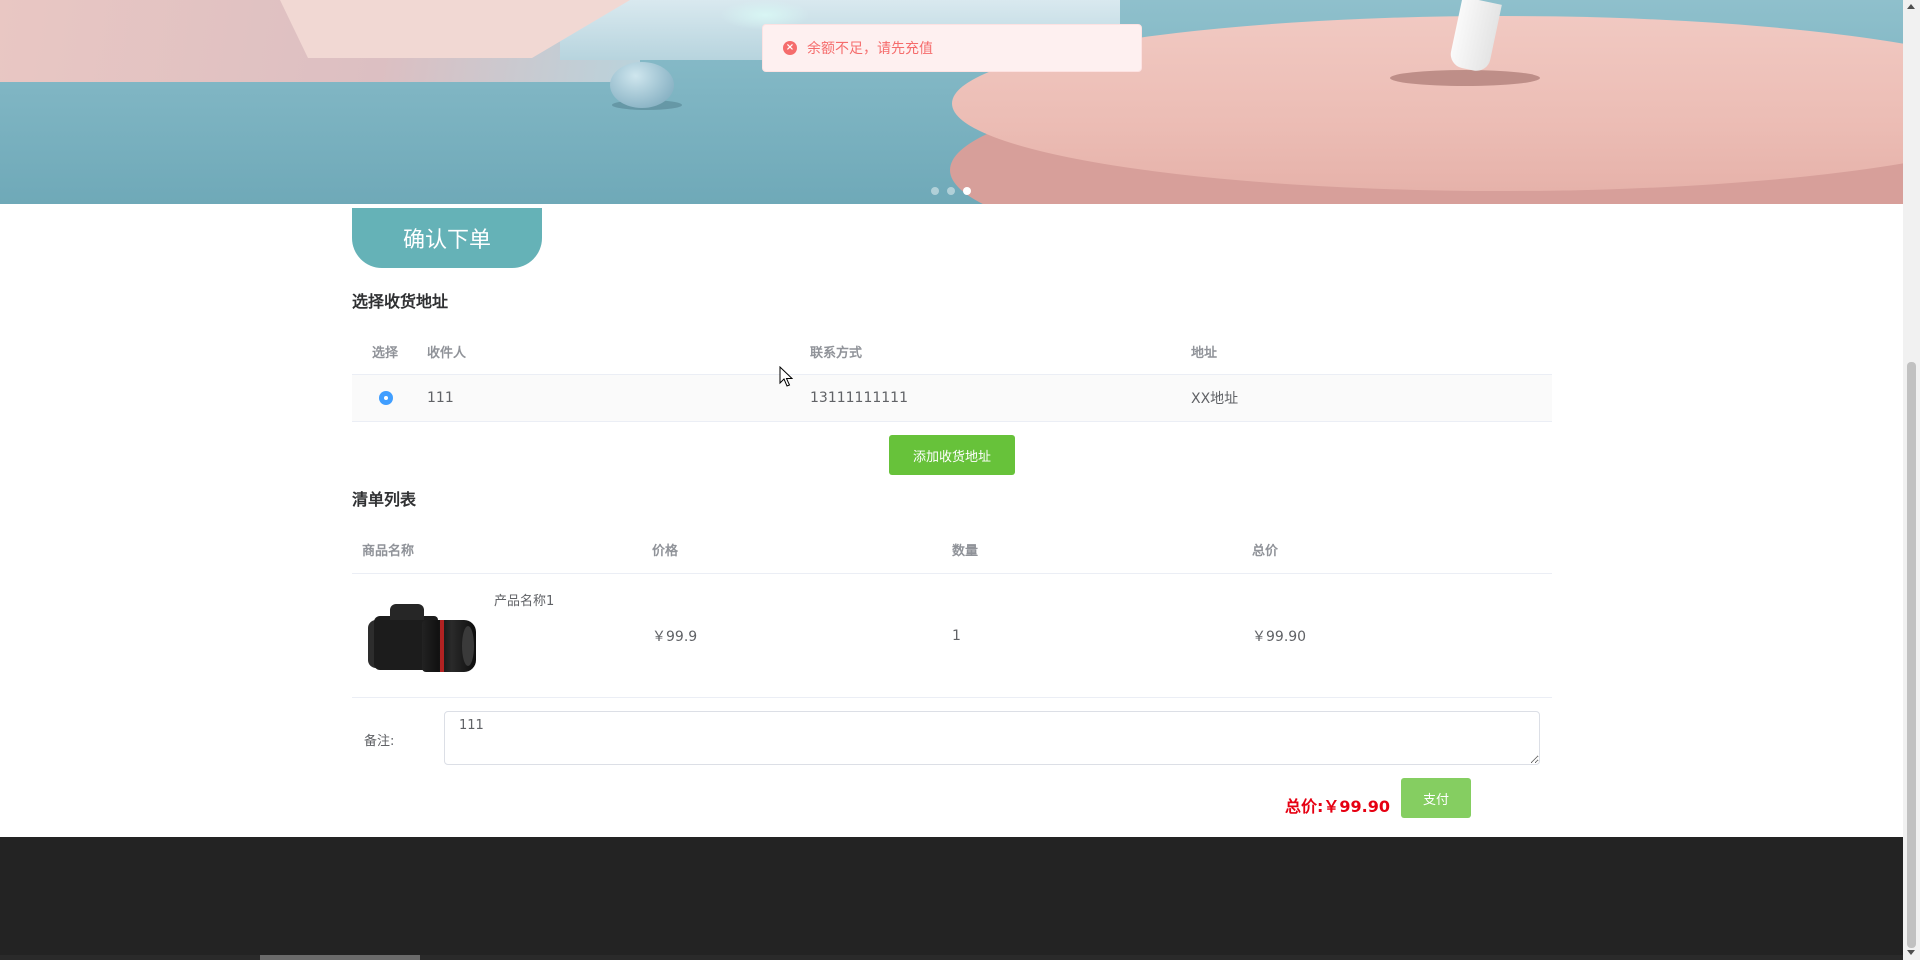 This screenshot has width=1920, height=960. What do you see at coordinates (992, 738) in the screenshot?
I see `note-input: 111` at bounding box center [992, 738].